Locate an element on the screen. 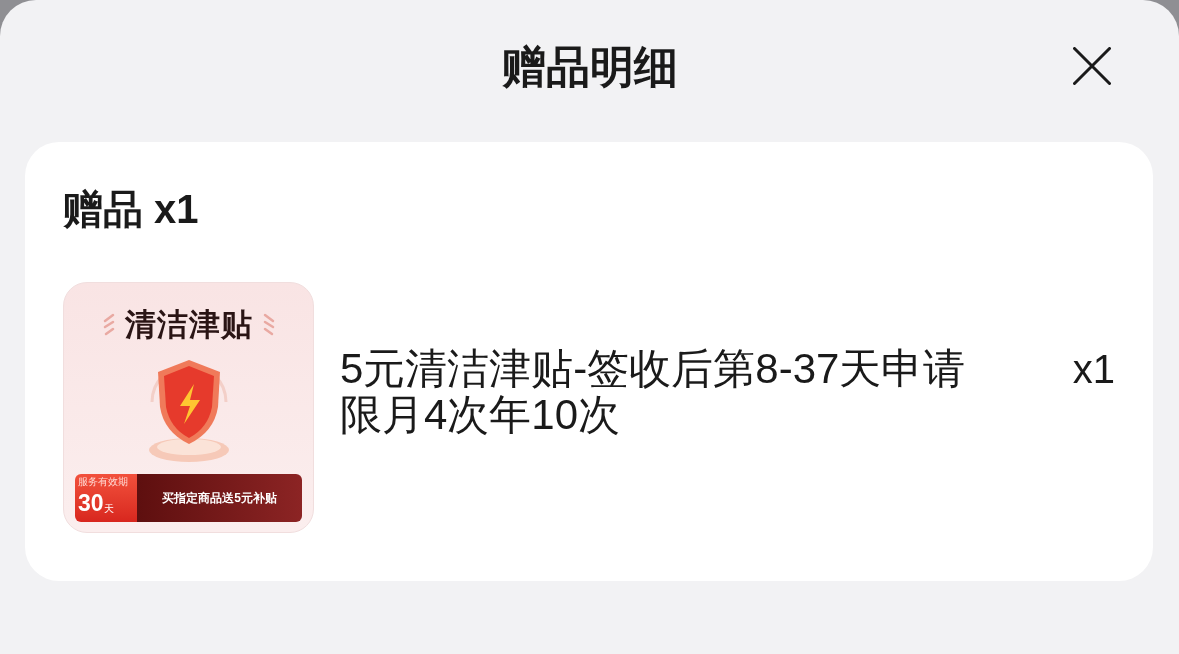  gift-heading: 赠品 x1 is located at coordinates (131, 209).